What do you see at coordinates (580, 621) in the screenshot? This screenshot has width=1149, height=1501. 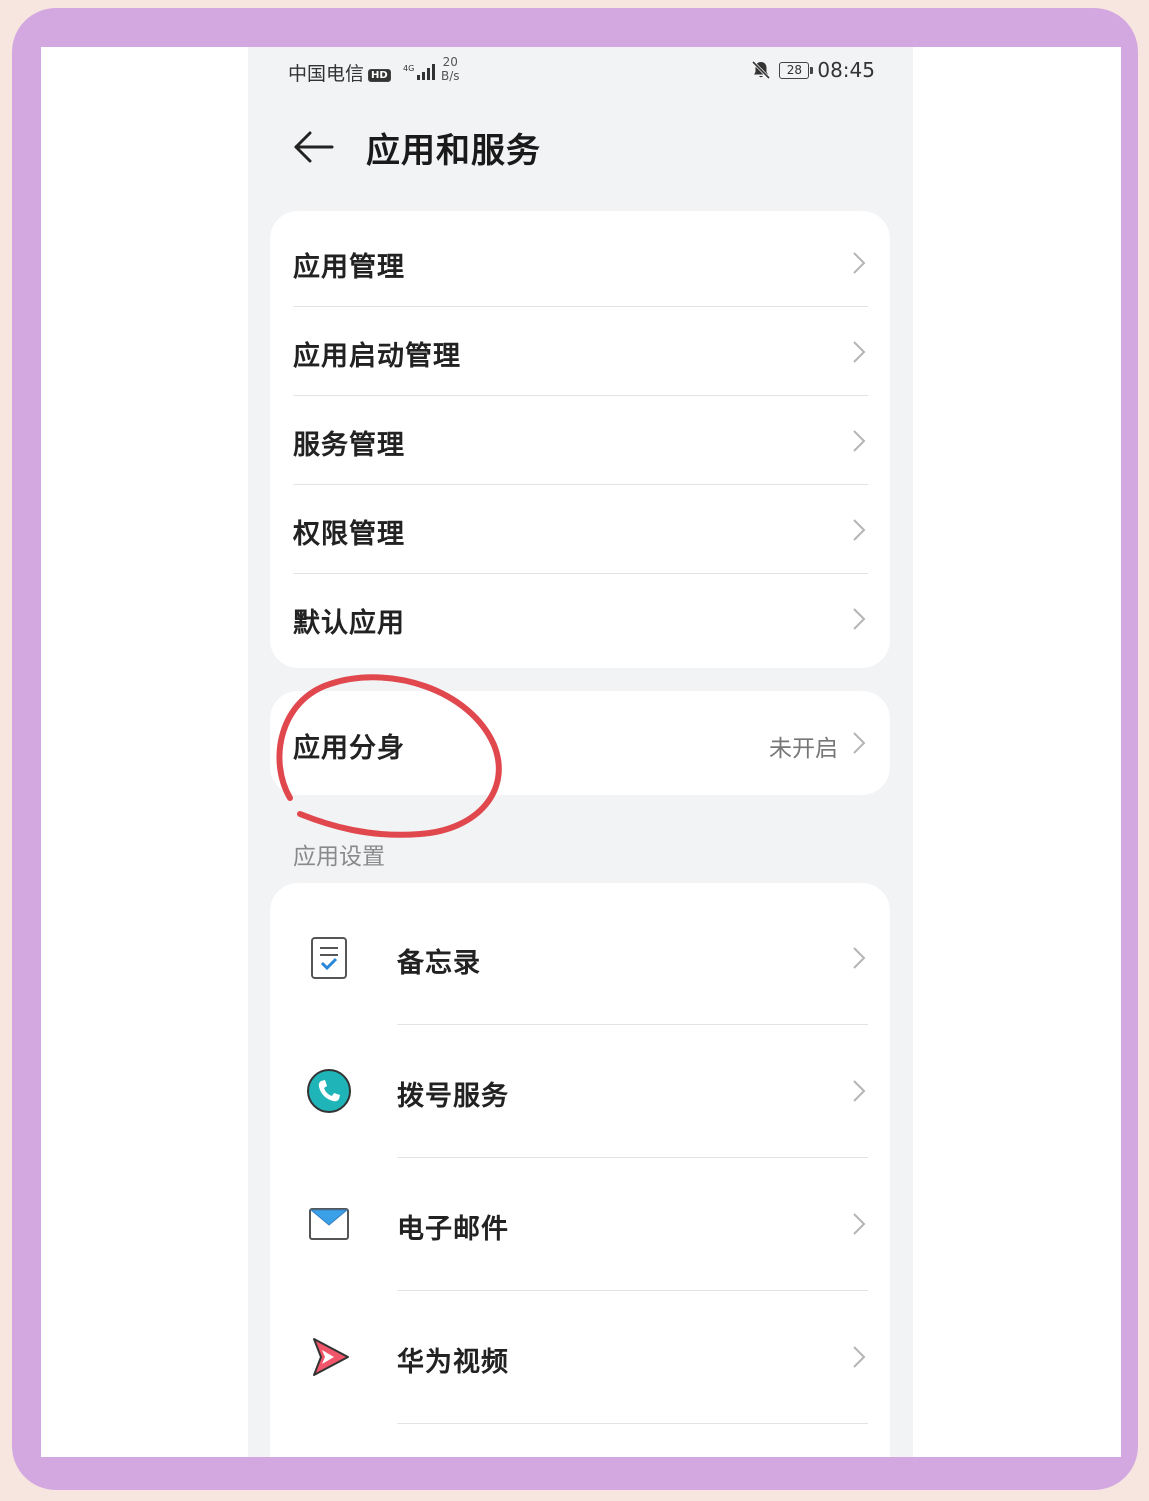 I see `menu-item-default-apps: 默认应用` at bounding box center [580, 621].